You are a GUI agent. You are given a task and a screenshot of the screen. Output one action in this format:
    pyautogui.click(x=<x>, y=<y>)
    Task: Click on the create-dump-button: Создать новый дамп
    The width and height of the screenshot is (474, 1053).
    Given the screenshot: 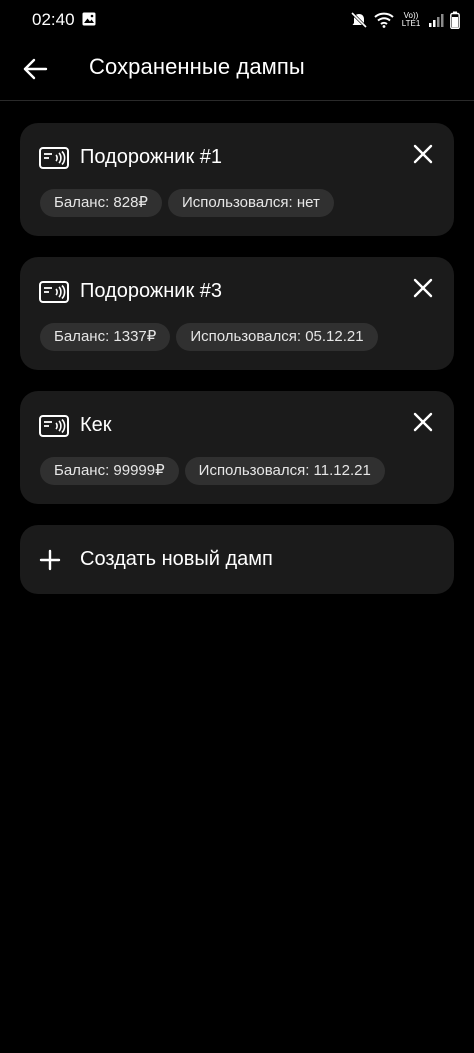 What is the action you would take?
    pyautogui.click(x=237, y=559)
    